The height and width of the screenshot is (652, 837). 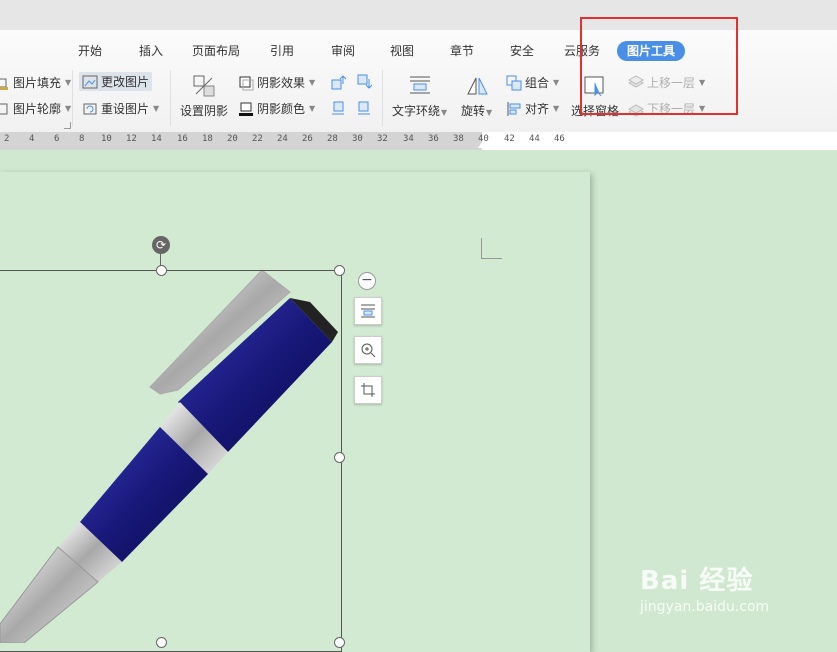 What do you see at coordinates (90, 82) in the screenshot?
I see `change-picture-icon` at bounding box center [90, 82].